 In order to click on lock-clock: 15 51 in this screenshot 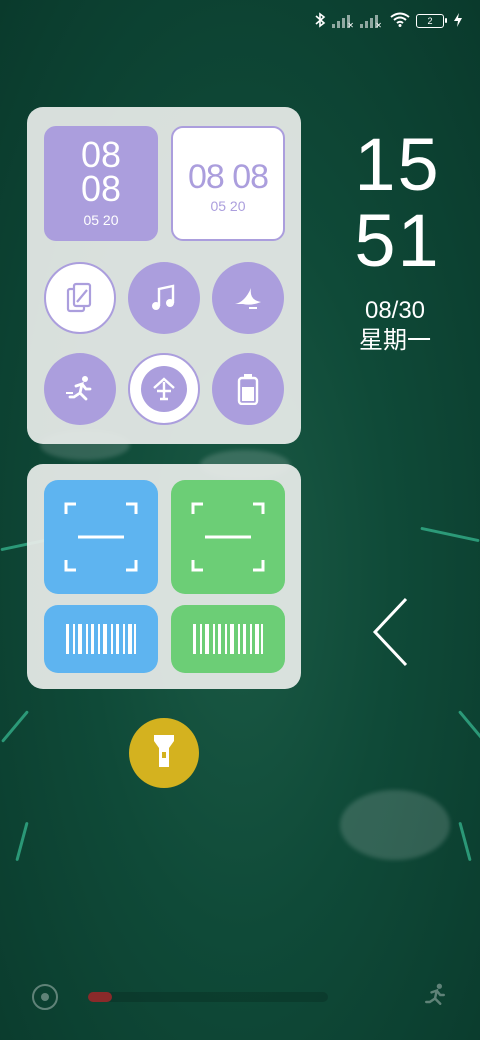, I will do `click(397, 203)`.